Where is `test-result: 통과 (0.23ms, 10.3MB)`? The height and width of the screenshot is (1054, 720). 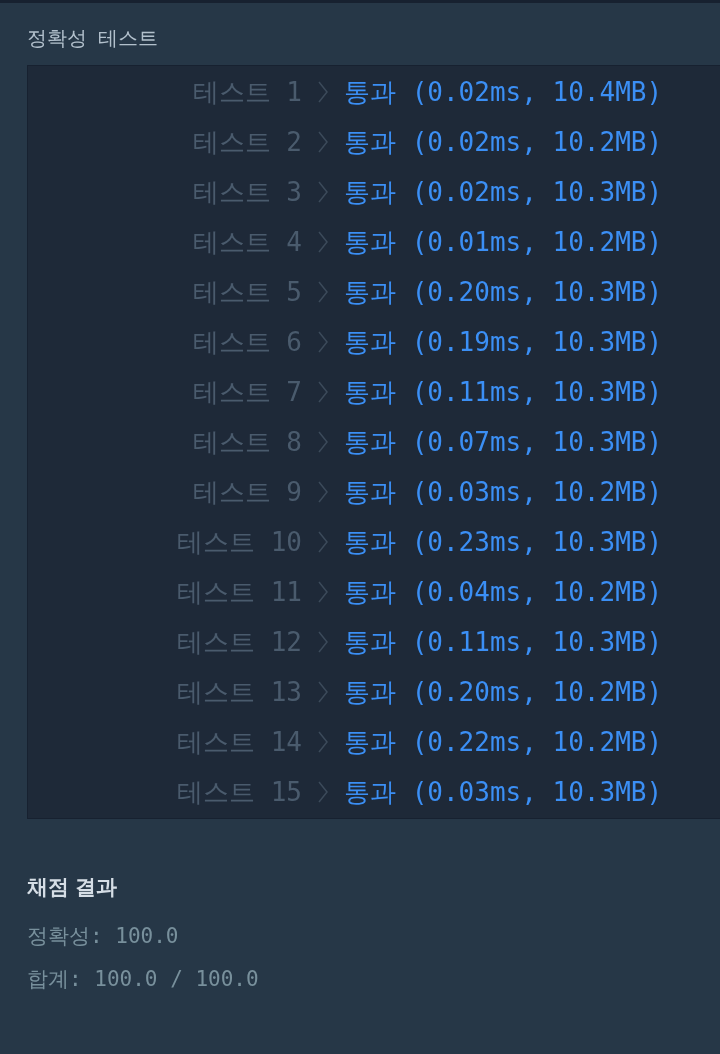
test-result: 통과 (0.23ms, 10.3MB) is located at coordinates (503, 542).